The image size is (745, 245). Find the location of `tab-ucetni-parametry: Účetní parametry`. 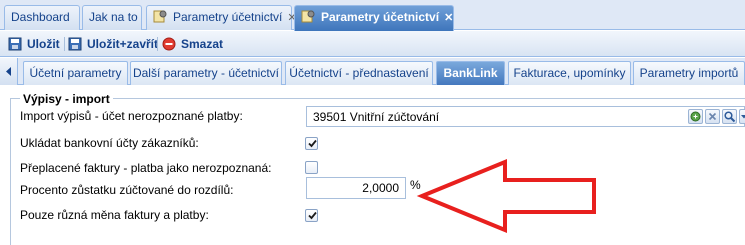

tab-ucetni-parametry: Účetní parametry is located at coordinates (75, 73).